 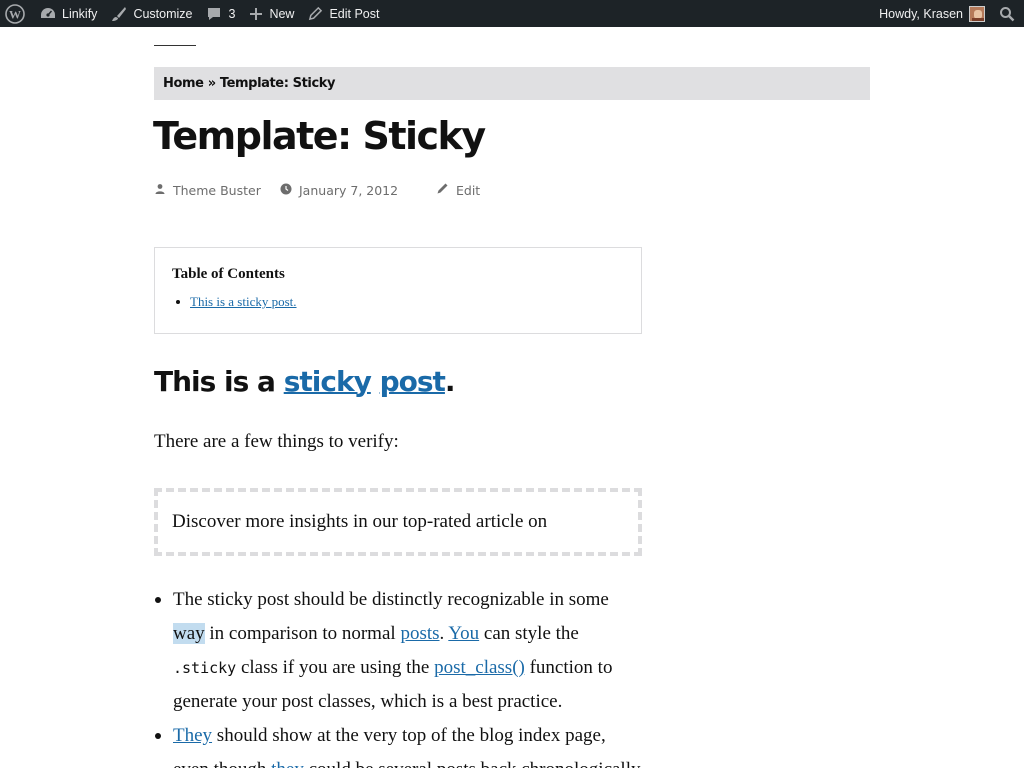 I want to click on paintbrush-icon, so click(x=119, y=14).